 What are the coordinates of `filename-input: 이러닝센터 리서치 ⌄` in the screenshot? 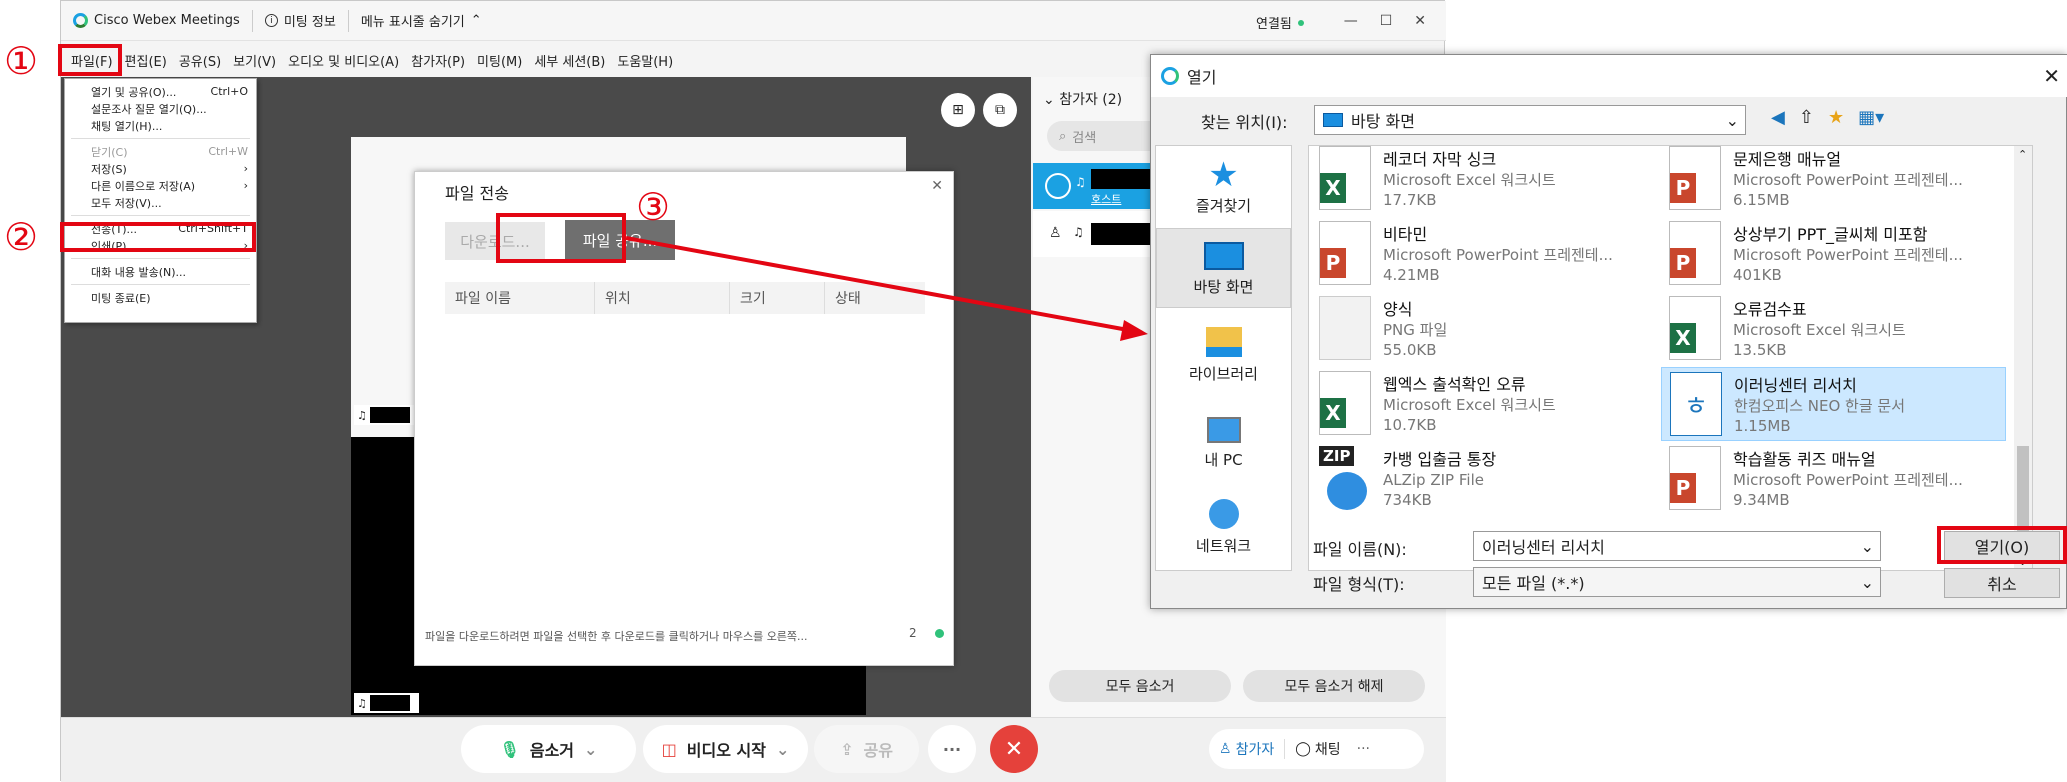 It's located at (1677, 546).